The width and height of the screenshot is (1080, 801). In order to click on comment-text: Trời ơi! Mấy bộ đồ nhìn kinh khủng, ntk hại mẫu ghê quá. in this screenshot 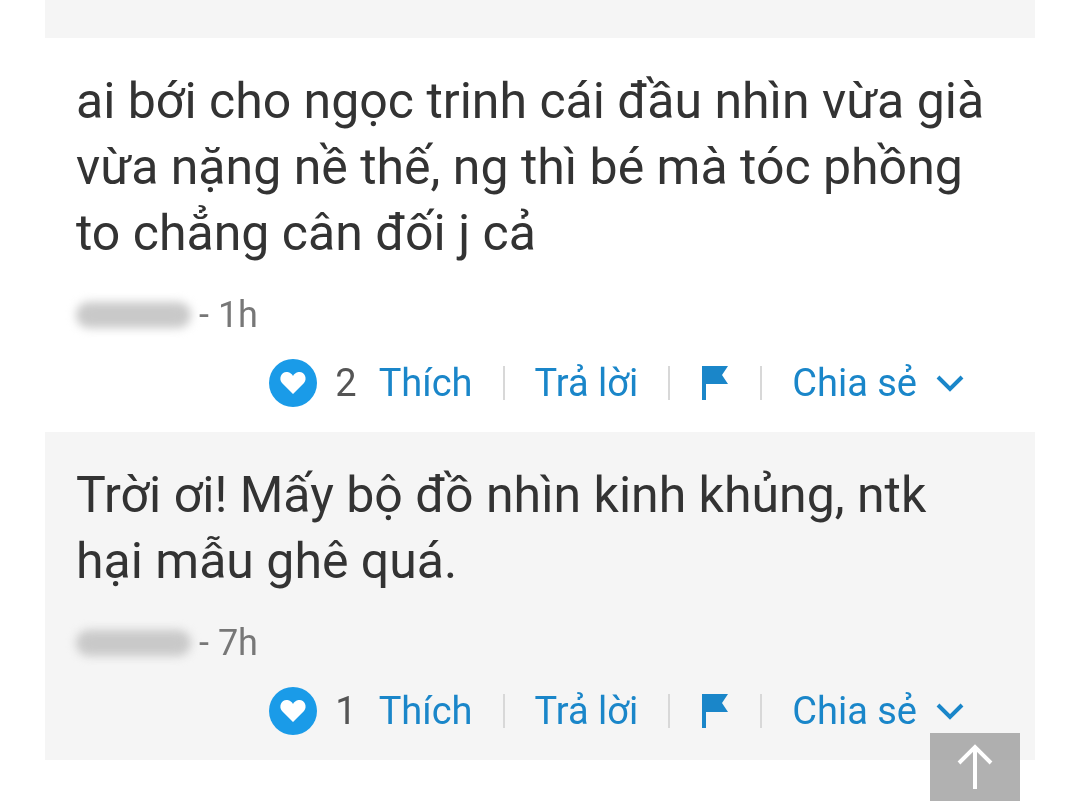, I will do `click(502, 528)`.